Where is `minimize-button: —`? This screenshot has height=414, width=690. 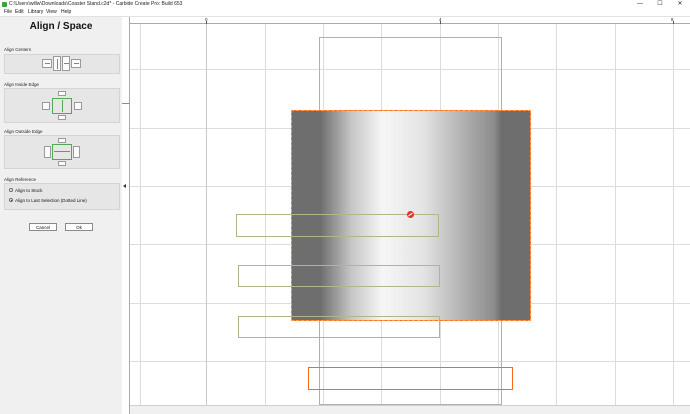
minimize-button: — is located at coordinates (640, 4).